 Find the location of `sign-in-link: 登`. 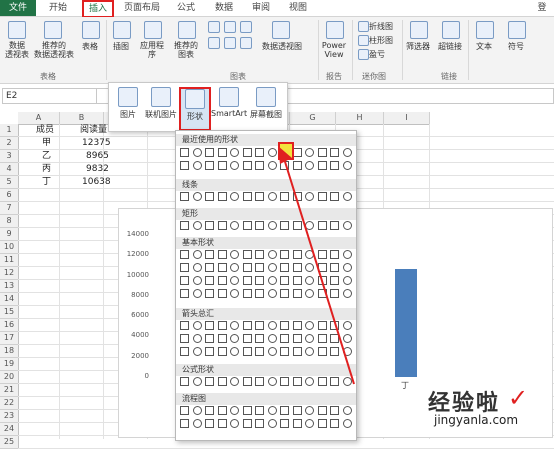

sign-in-link: 登 is located at coordinates (542, 8).